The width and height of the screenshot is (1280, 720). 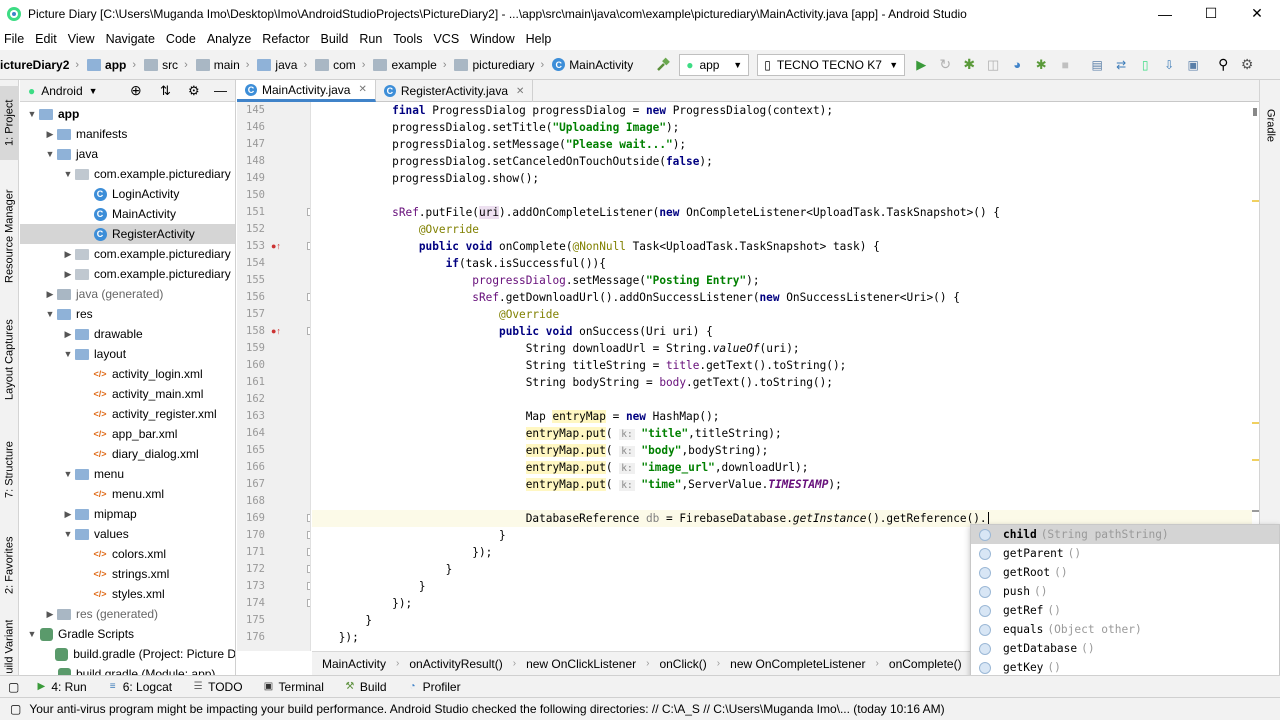 What do you see at coordinates (306, 91) in the screenshot?
I see `tab-mainactivity: C MainActivity.java ✕` at bounding box center [306, 91].